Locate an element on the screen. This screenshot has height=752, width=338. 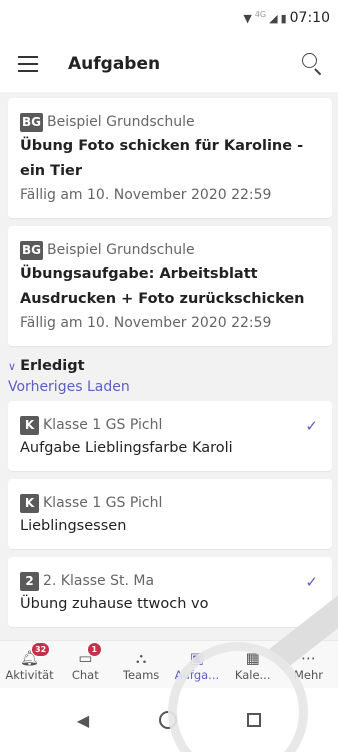
page-title: Aufgaben is located at coordinates (114, 64).